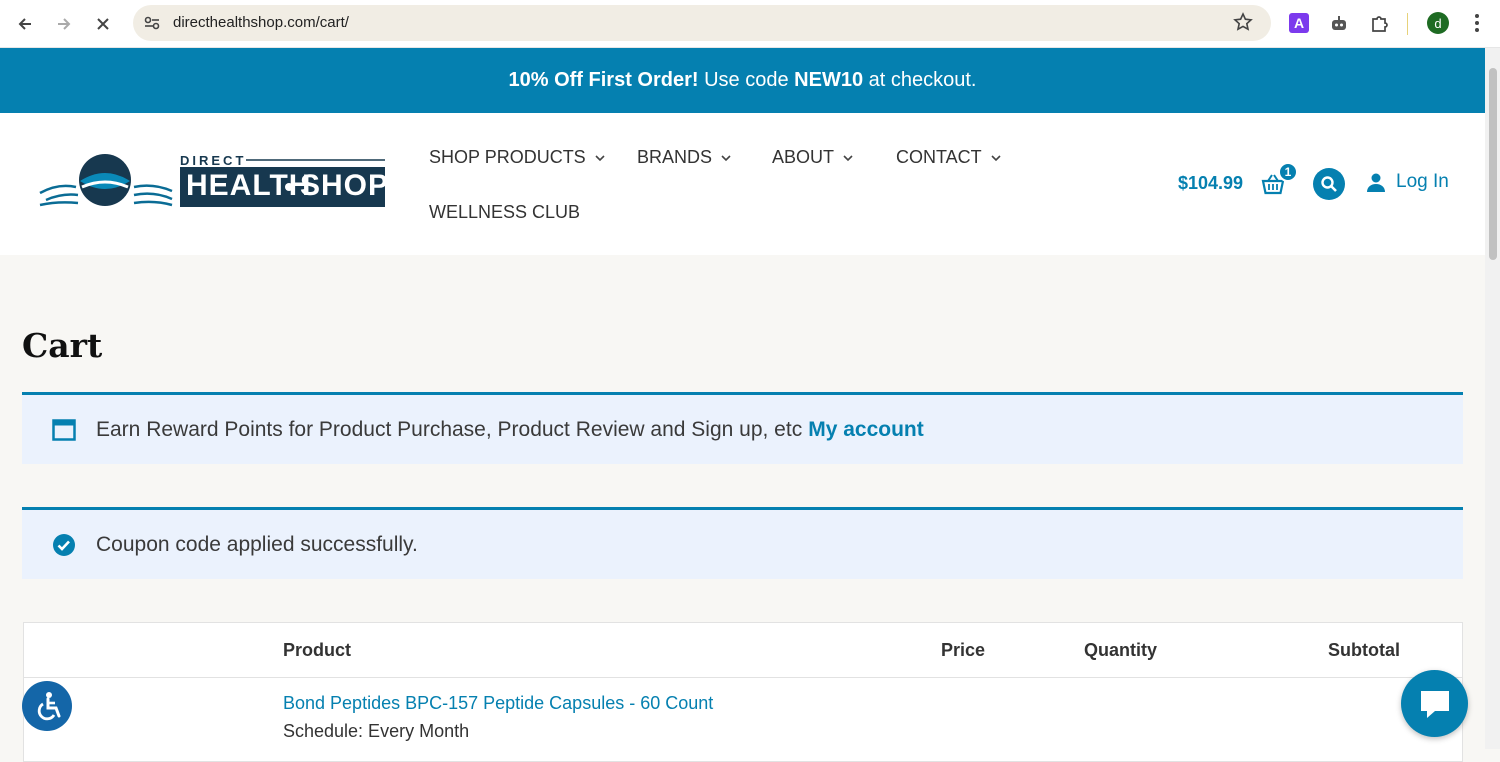 Image resolution: width=1500 pixels, height=762 pixels. I want to click on chat-bubble-icon, so click(1434, 704).